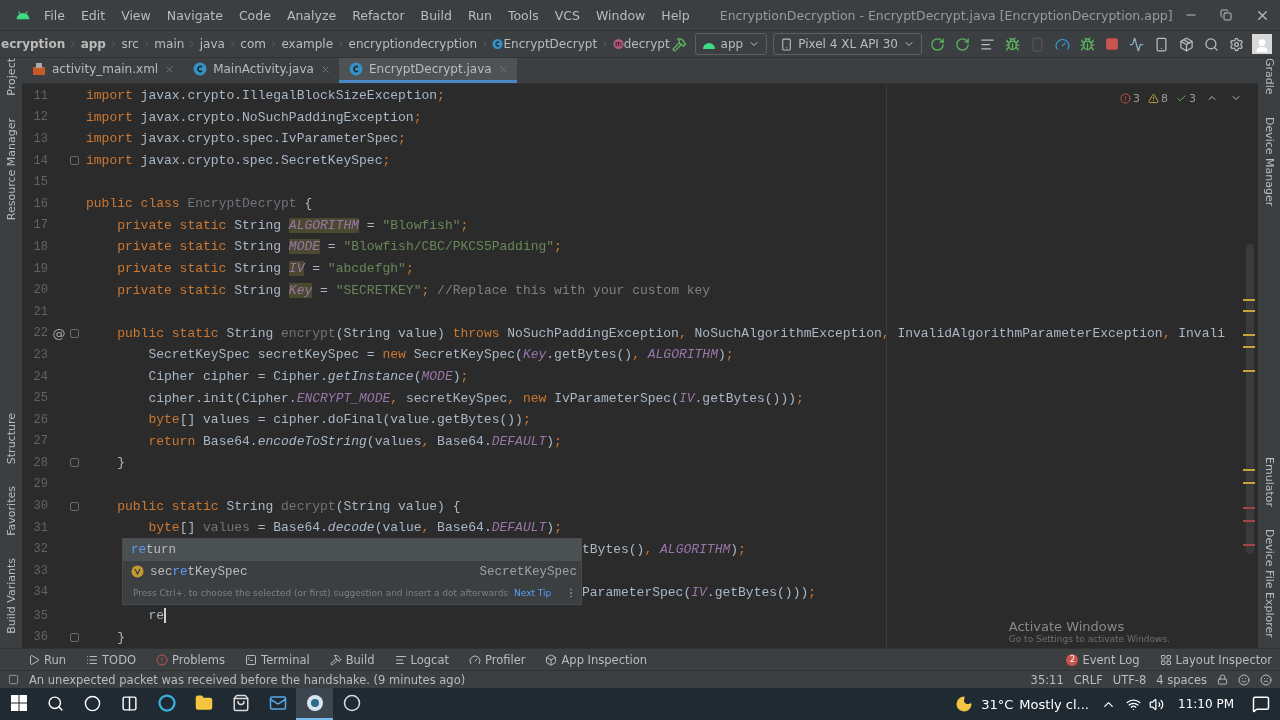 This screenshot has width=1280, height=720. Describe the element at coordinates (352, 572) in the screenshot. I see `completion-item: secretKeySpec SecretKeySpec` at that location.